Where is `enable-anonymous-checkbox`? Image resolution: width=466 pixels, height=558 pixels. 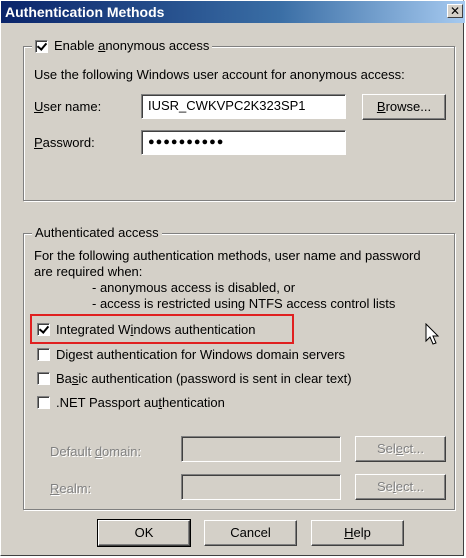 enable-anonymous-checkbox is located at coordinates (41, 46).